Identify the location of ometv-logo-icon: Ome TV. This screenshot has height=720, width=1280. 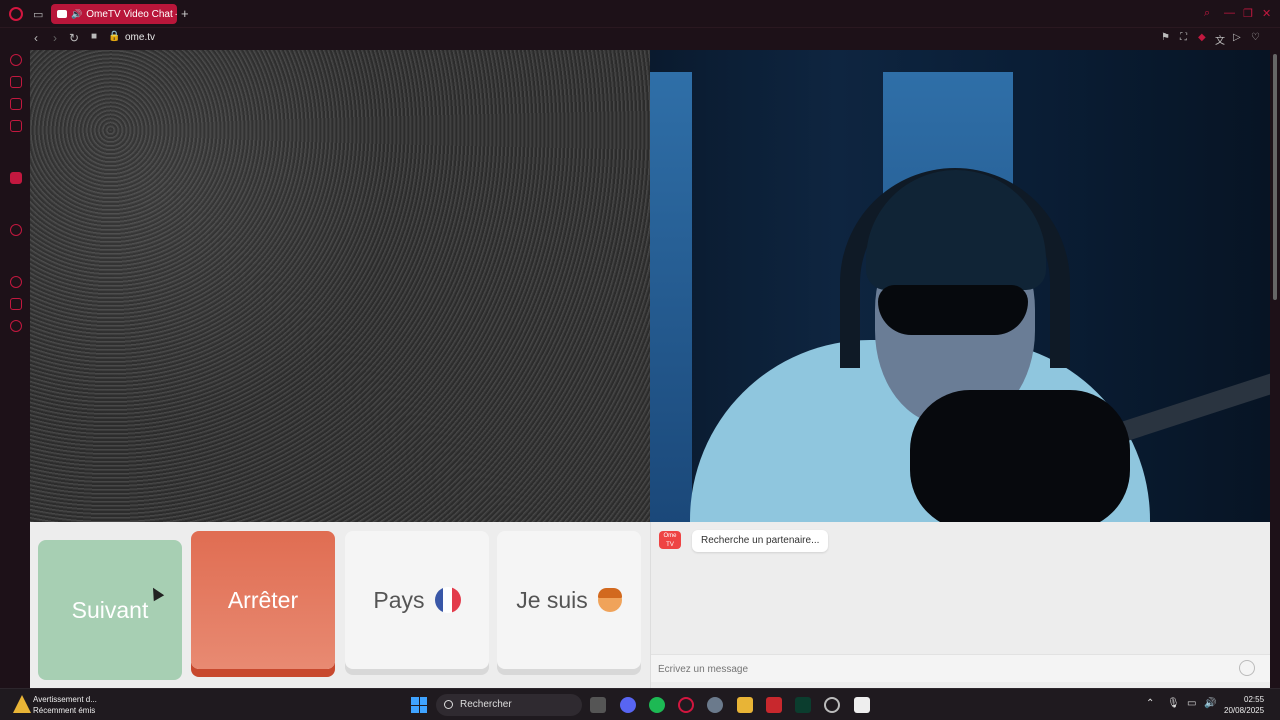
(670, 540).